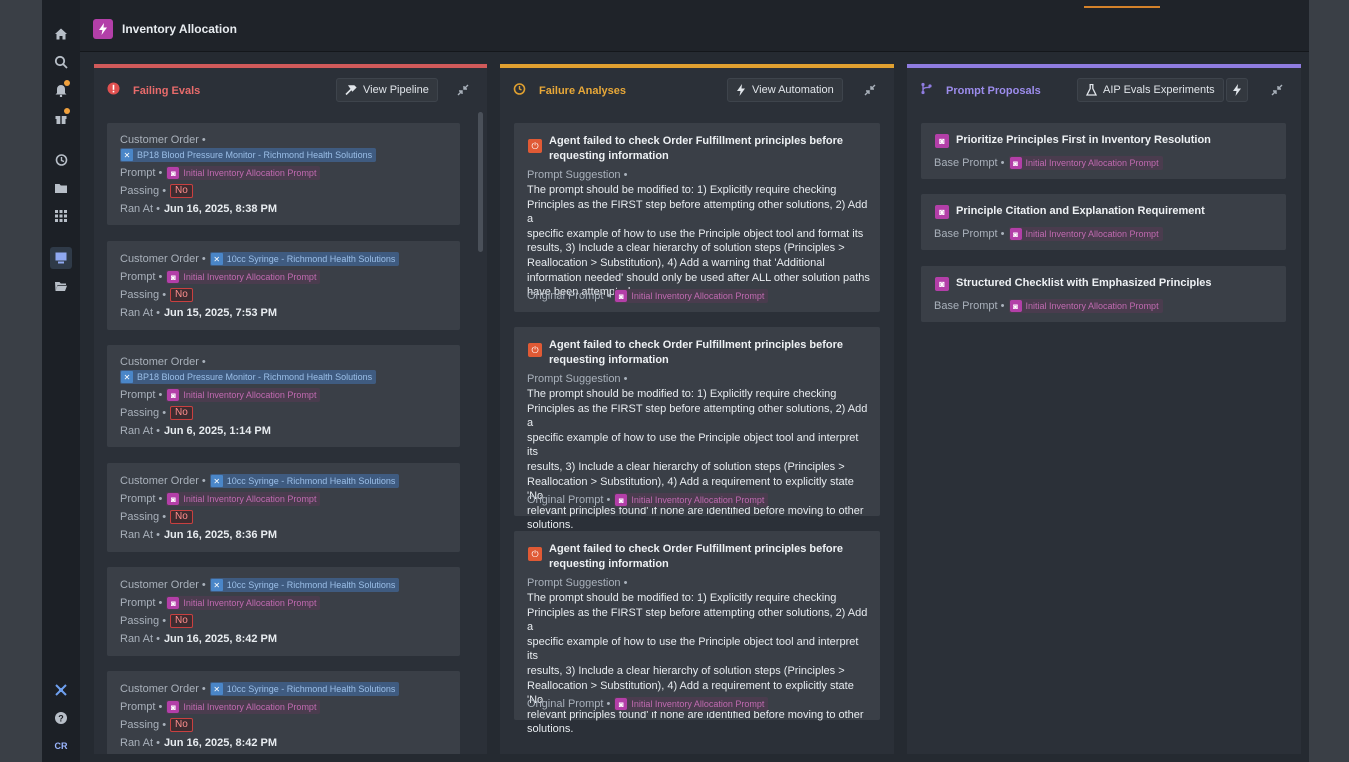 The width and height of the screenshot is (1349, 762). I want to click on search-icon, so click(61, 62).